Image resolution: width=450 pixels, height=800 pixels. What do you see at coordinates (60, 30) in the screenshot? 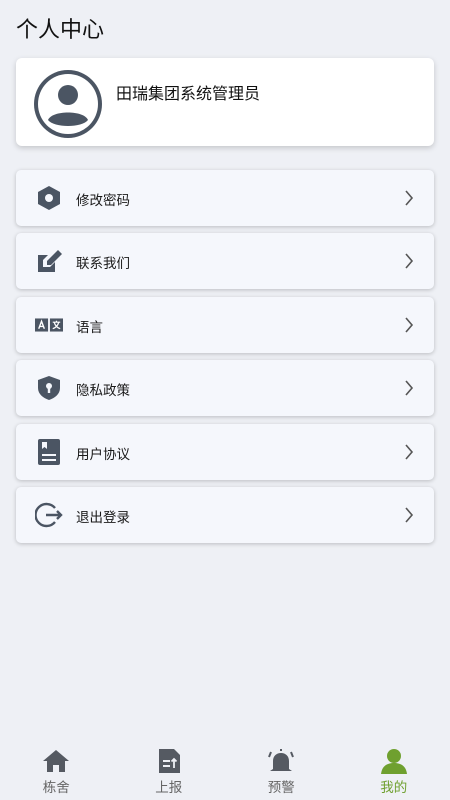
I see `page-title: 个人中心` at bounding box center [60, 30].